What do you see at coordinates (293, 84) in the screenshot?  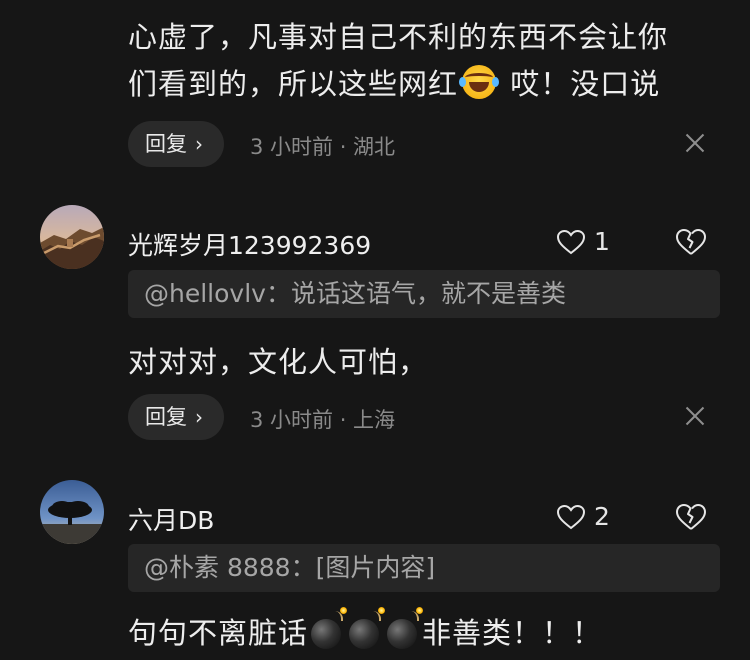 I see `comment-text-segment: 们看到的，所以这些网红` at bounding box center [293, 84].